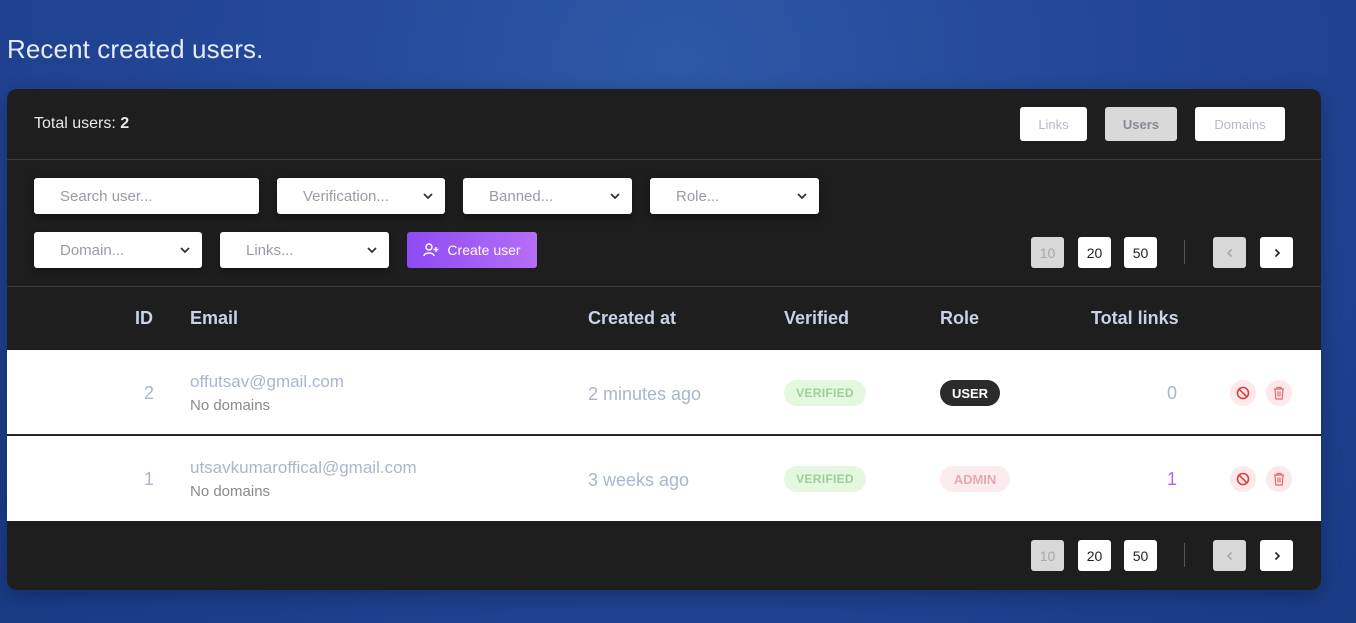 The width and height of the screenshot is (1356, 623). Describe the element at coordinates (148, 393) in the screenshot. I see `cell-id: 2` at that location.